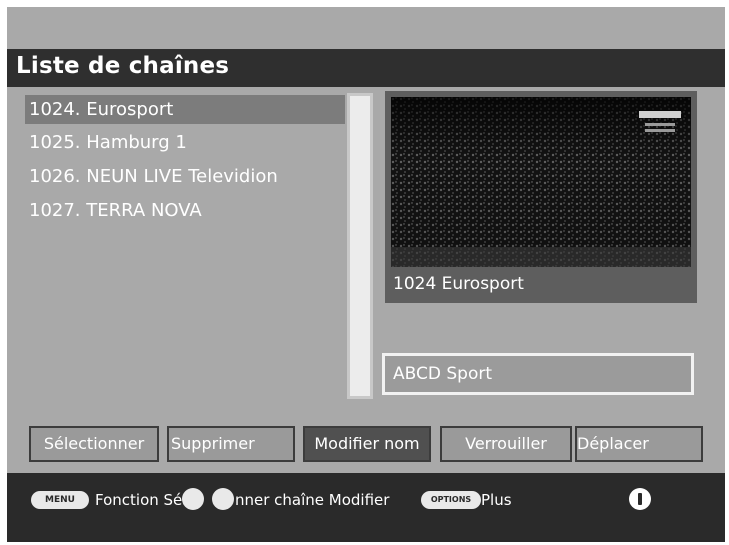  Describe the element at coordinates (94, 444) in the screenshot. I see `select-button: Sélectionner` at that location.